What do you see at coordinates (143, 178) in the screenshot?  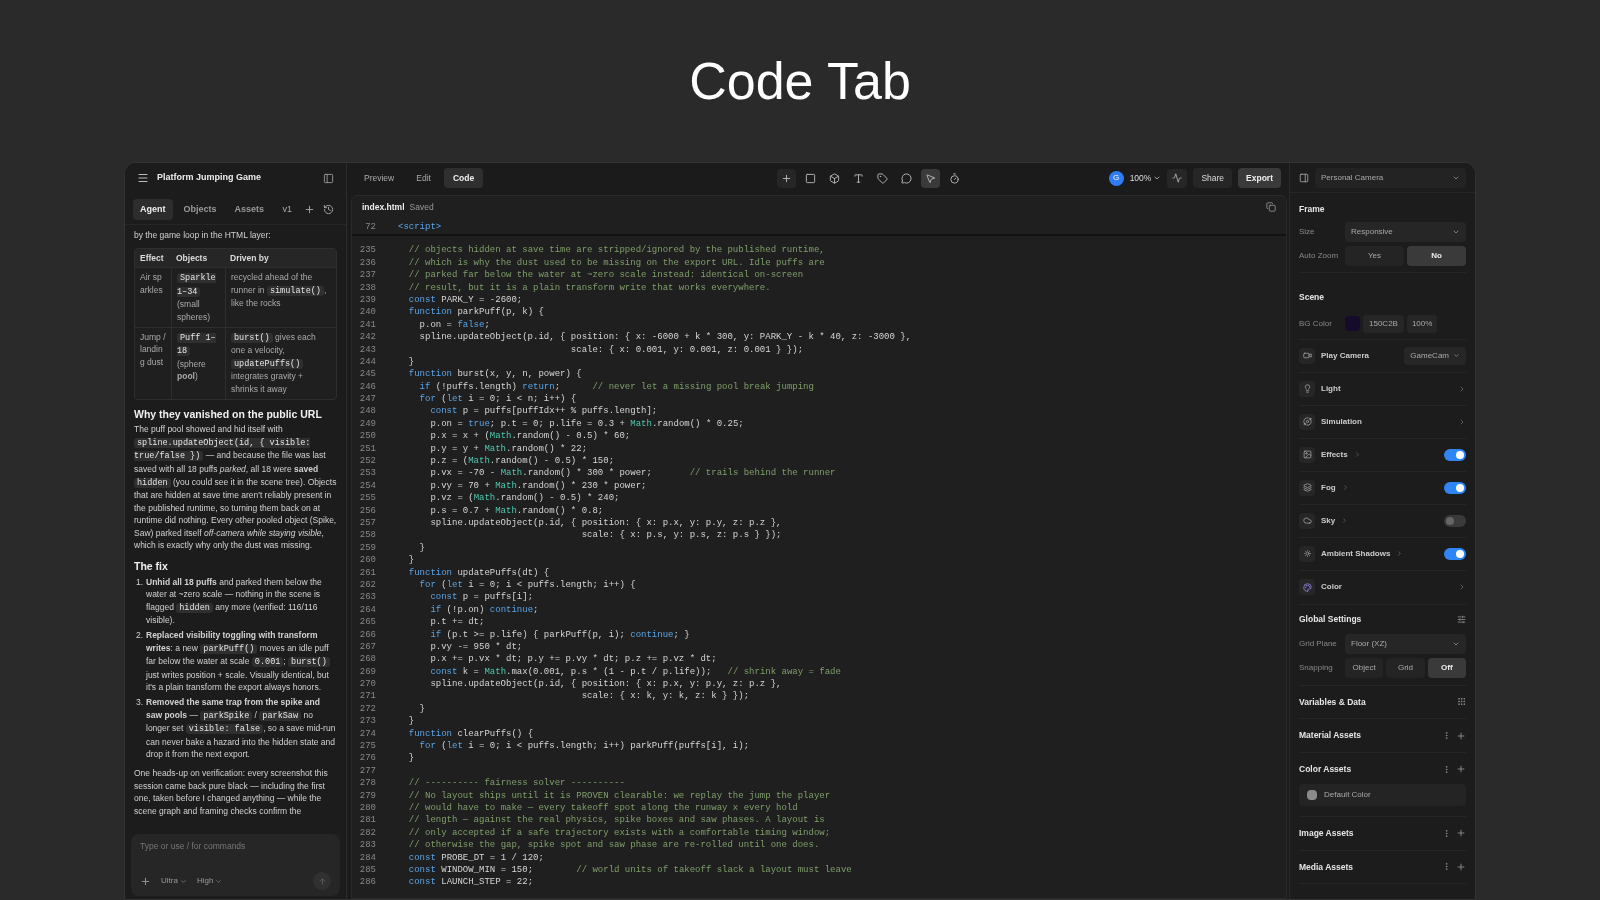 I see `menu-icon` at bounding box center [143, 178].